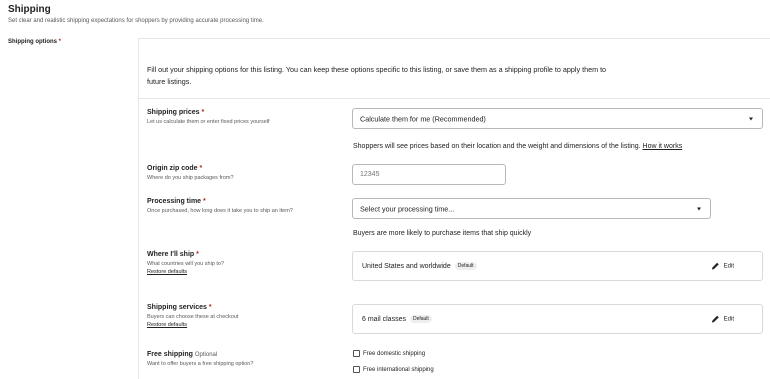  I want to click on shipping-services-value-text: 6 mail classes, so click(384, 319).